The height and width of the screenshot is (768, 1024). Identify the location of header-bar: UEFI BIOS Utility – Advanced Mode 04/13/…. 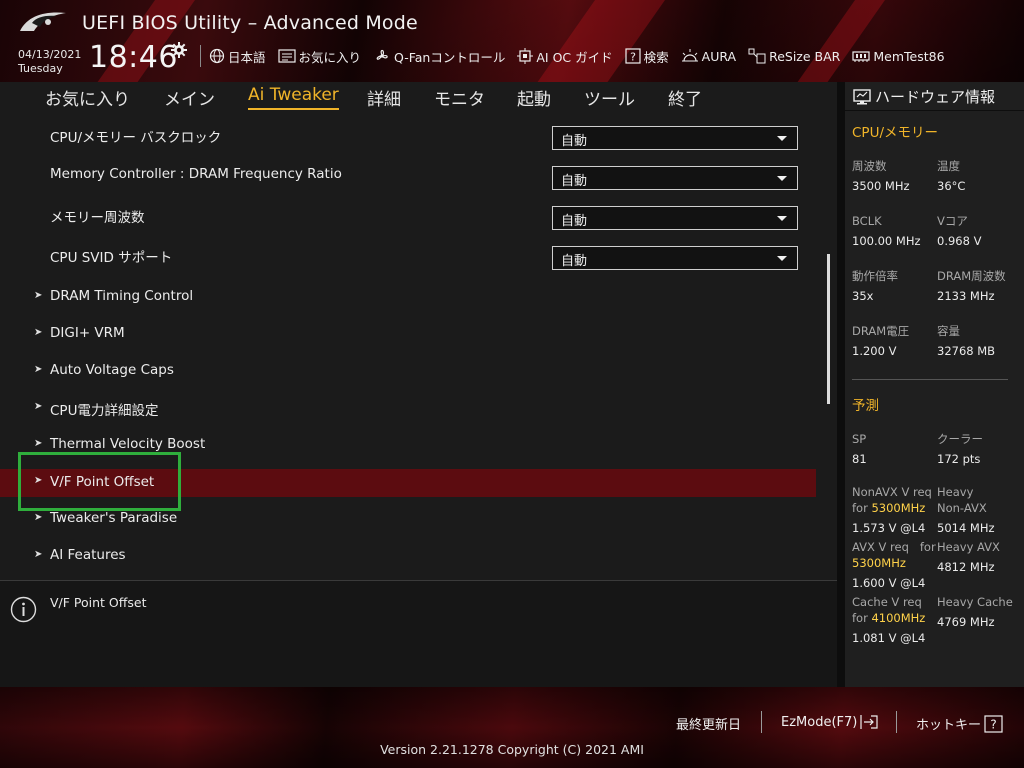
(512, 55).